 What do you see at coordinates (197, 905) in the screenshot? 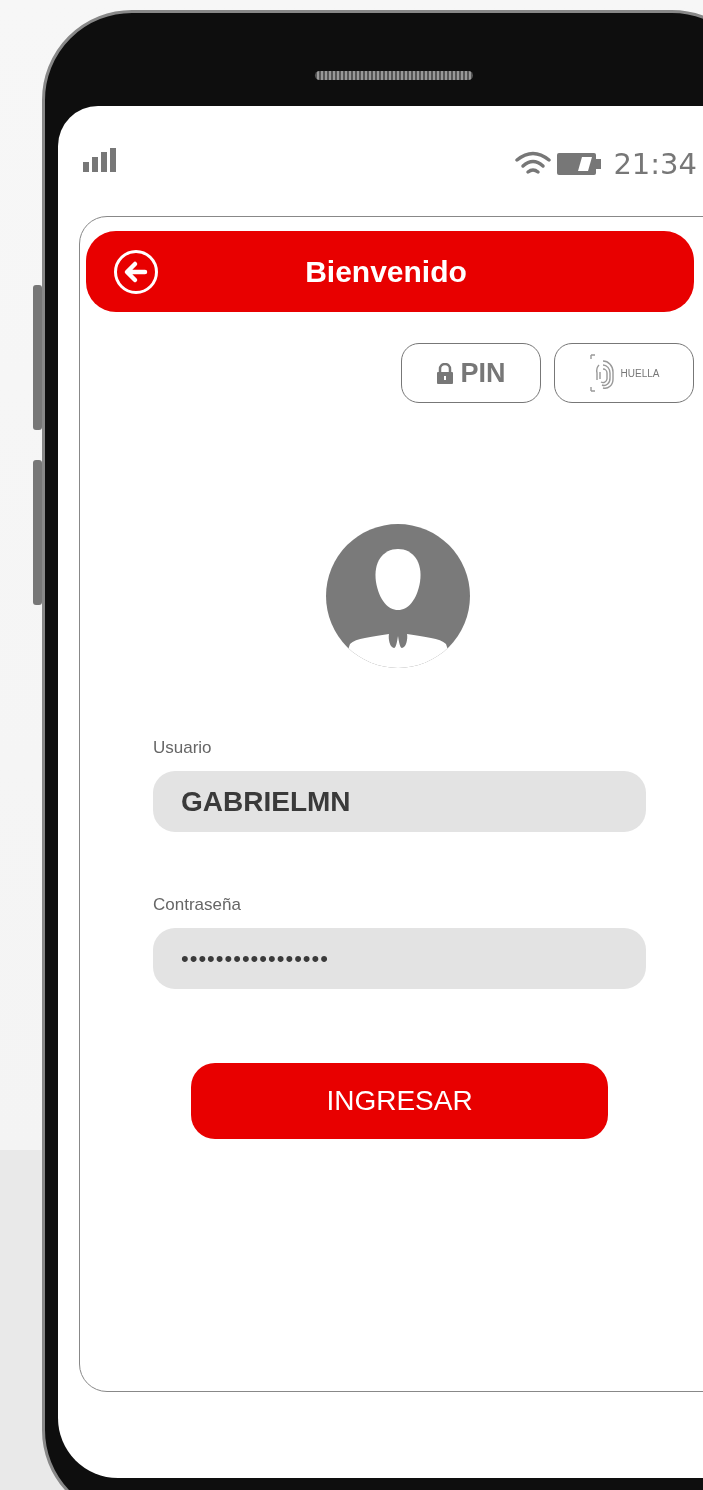
I see `field-label: Contraseña` at bounding box center [197, 905].